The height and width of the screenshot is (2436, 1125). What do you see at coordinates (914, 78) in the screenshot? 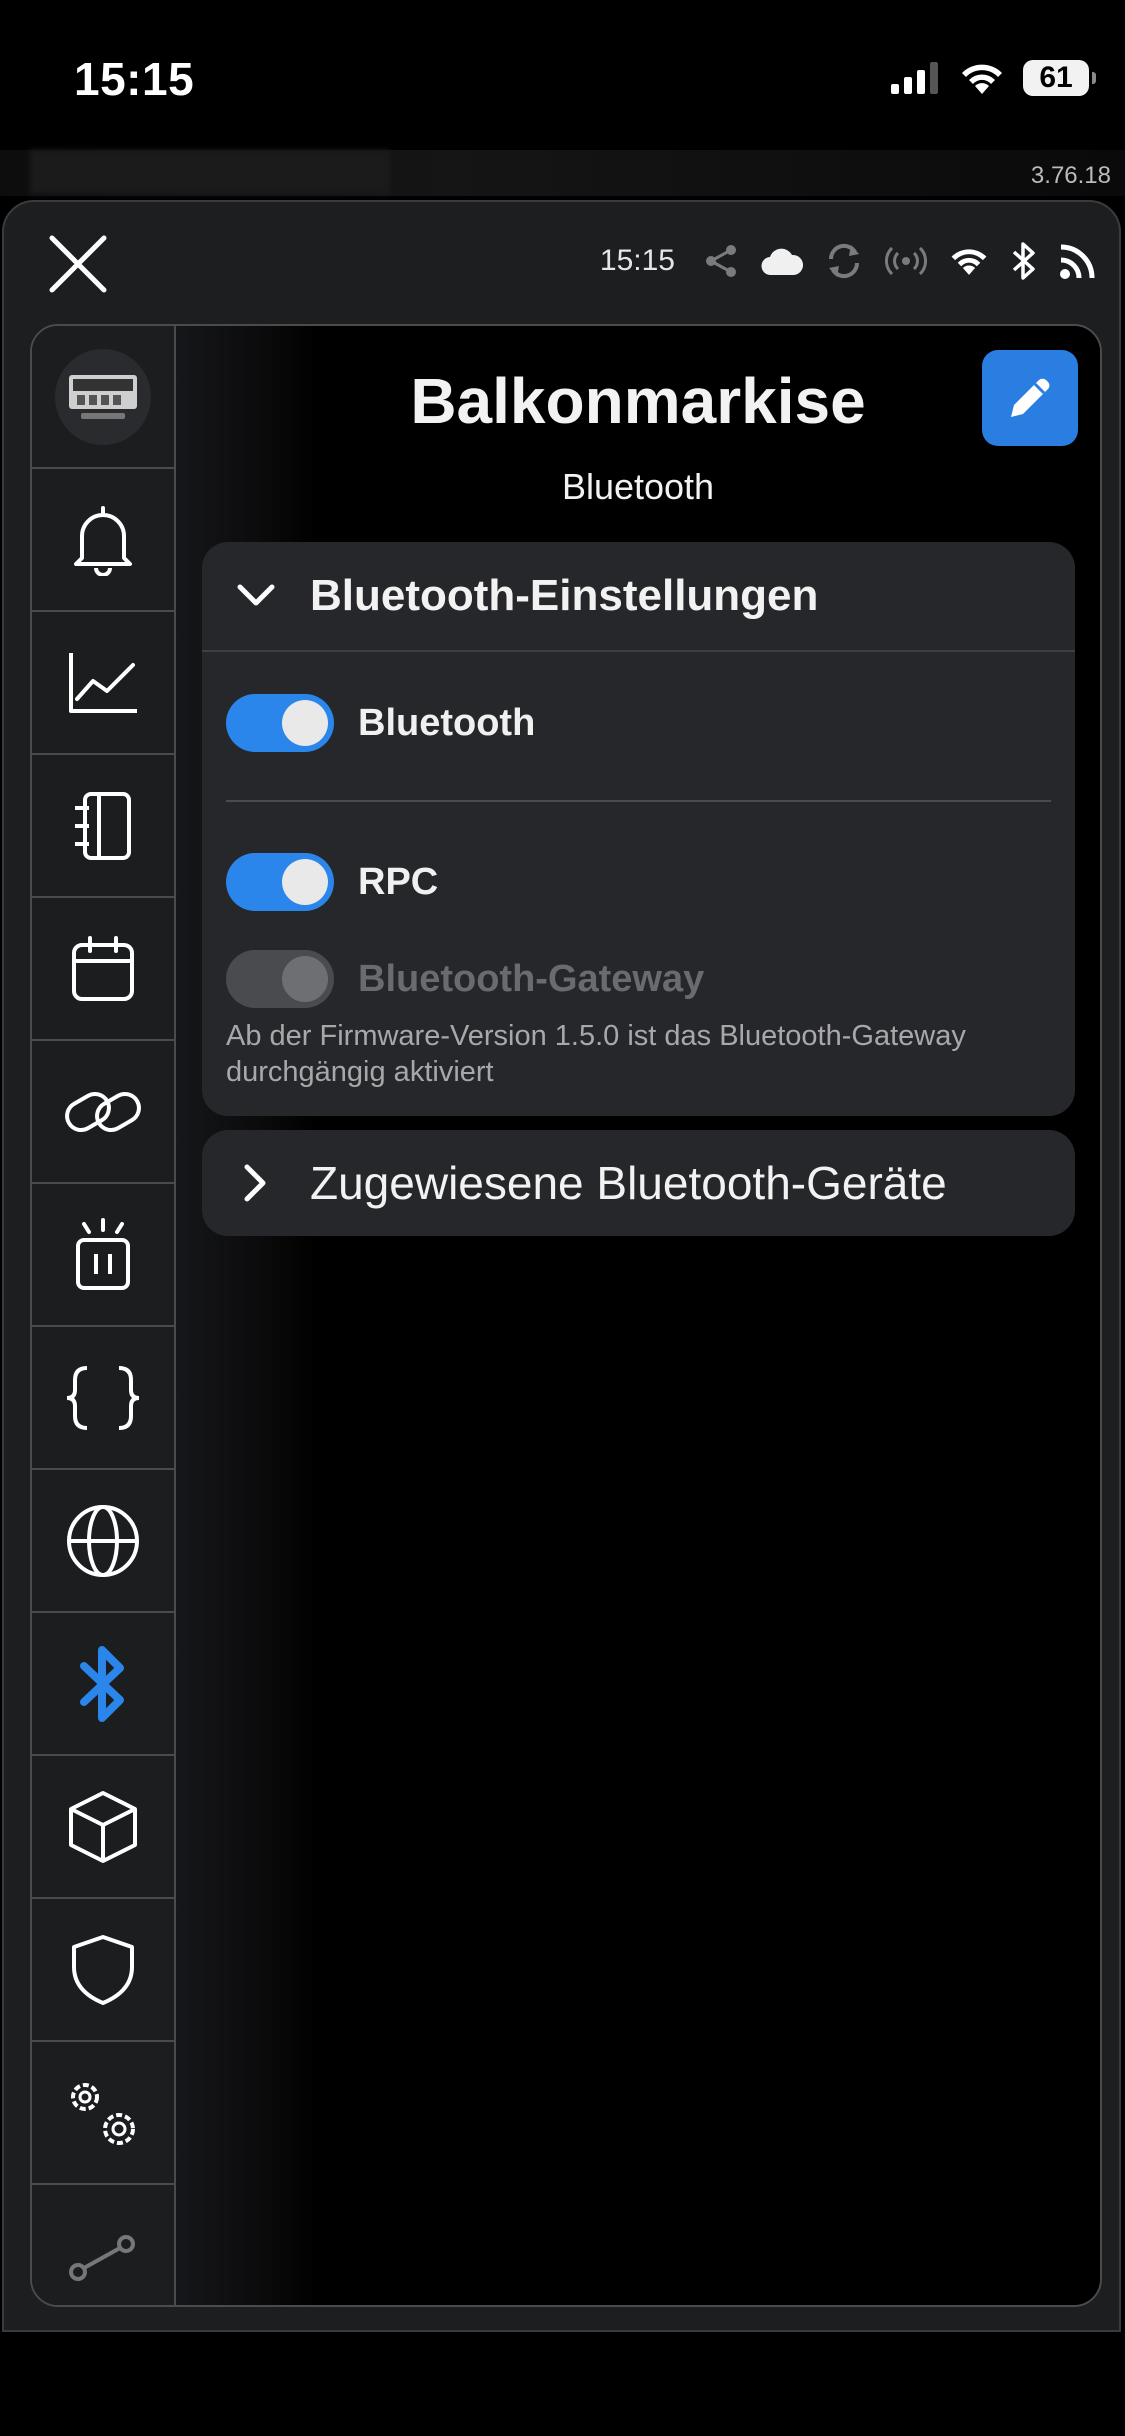
I see `cellular-signal-icon` at bounding box center [914, 78].